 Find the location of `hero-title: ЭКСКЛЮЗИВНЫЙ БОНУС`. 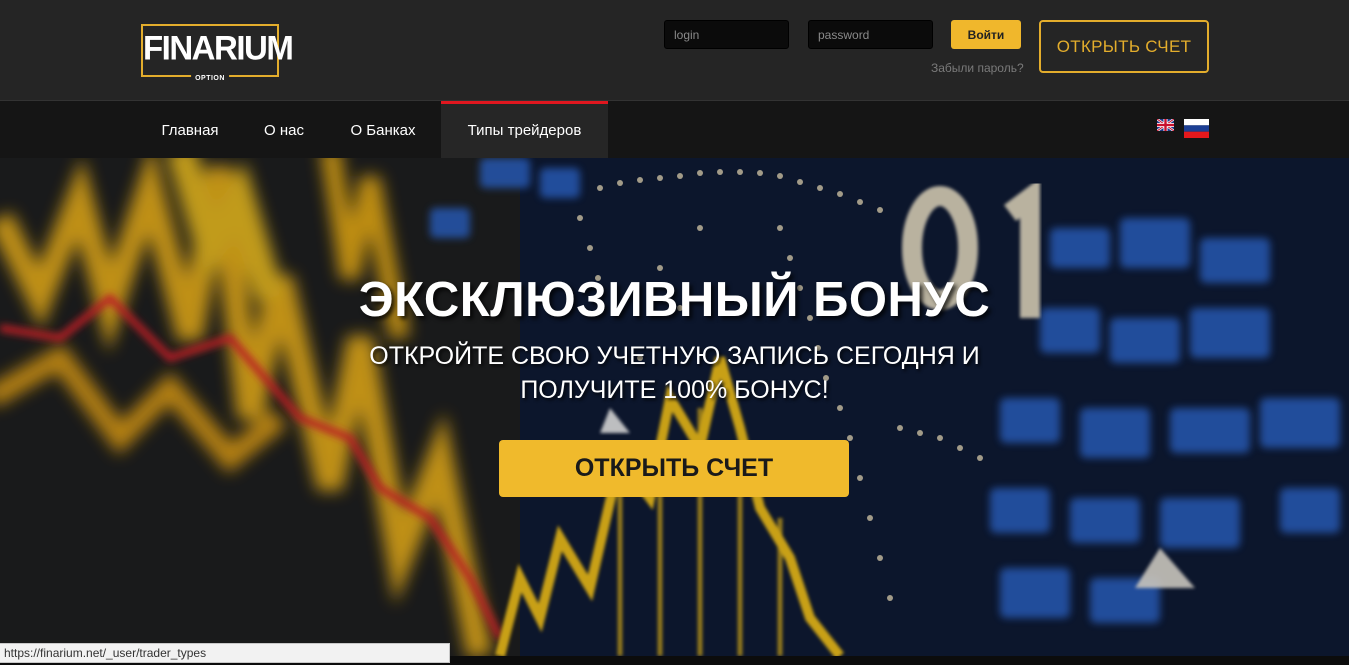

hero-title: ЭКСКЛЮЗИВНЫЙ БОНУС is located at coordinates (674, 300).